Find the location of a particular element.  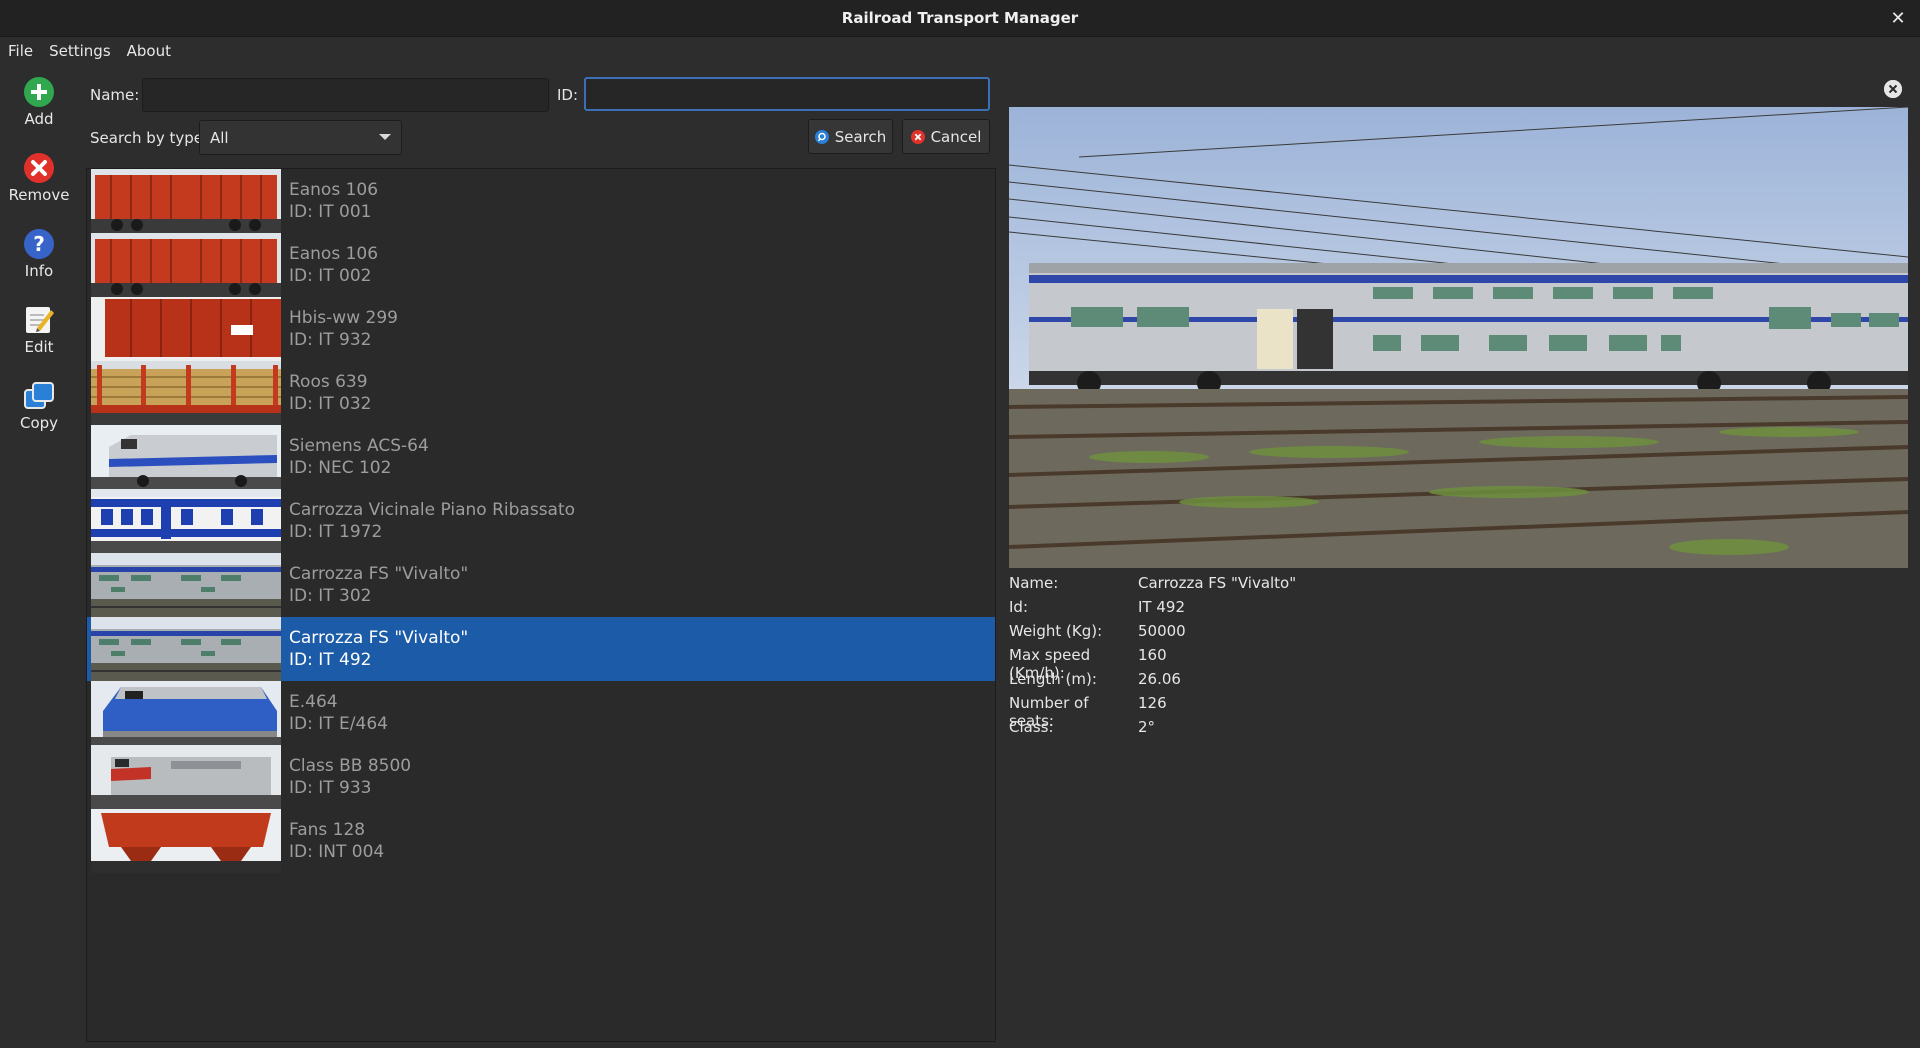

item-name: Carrozza Vicinale Piano Ribassato is located at coordinates (432, 510).